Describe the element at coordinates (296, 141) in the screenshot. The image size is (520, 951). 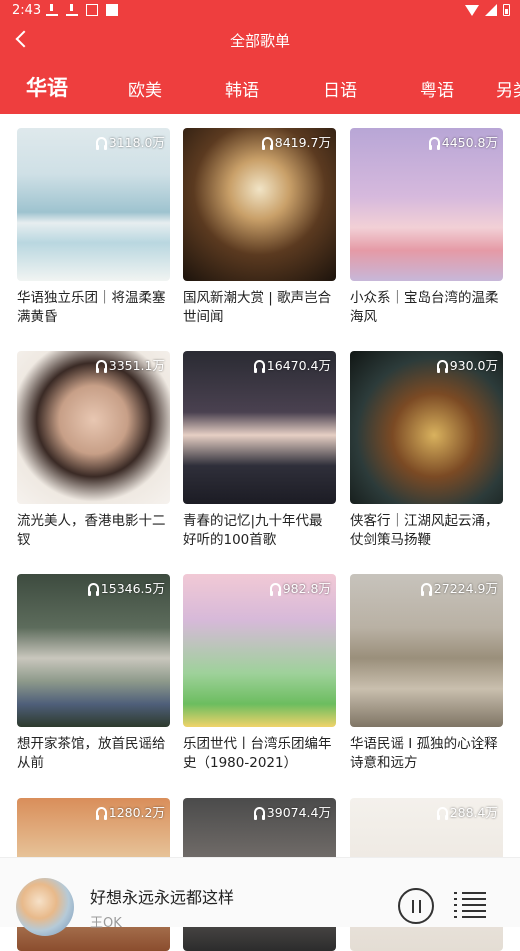
I see `play-count: 8419.7万` at that location.